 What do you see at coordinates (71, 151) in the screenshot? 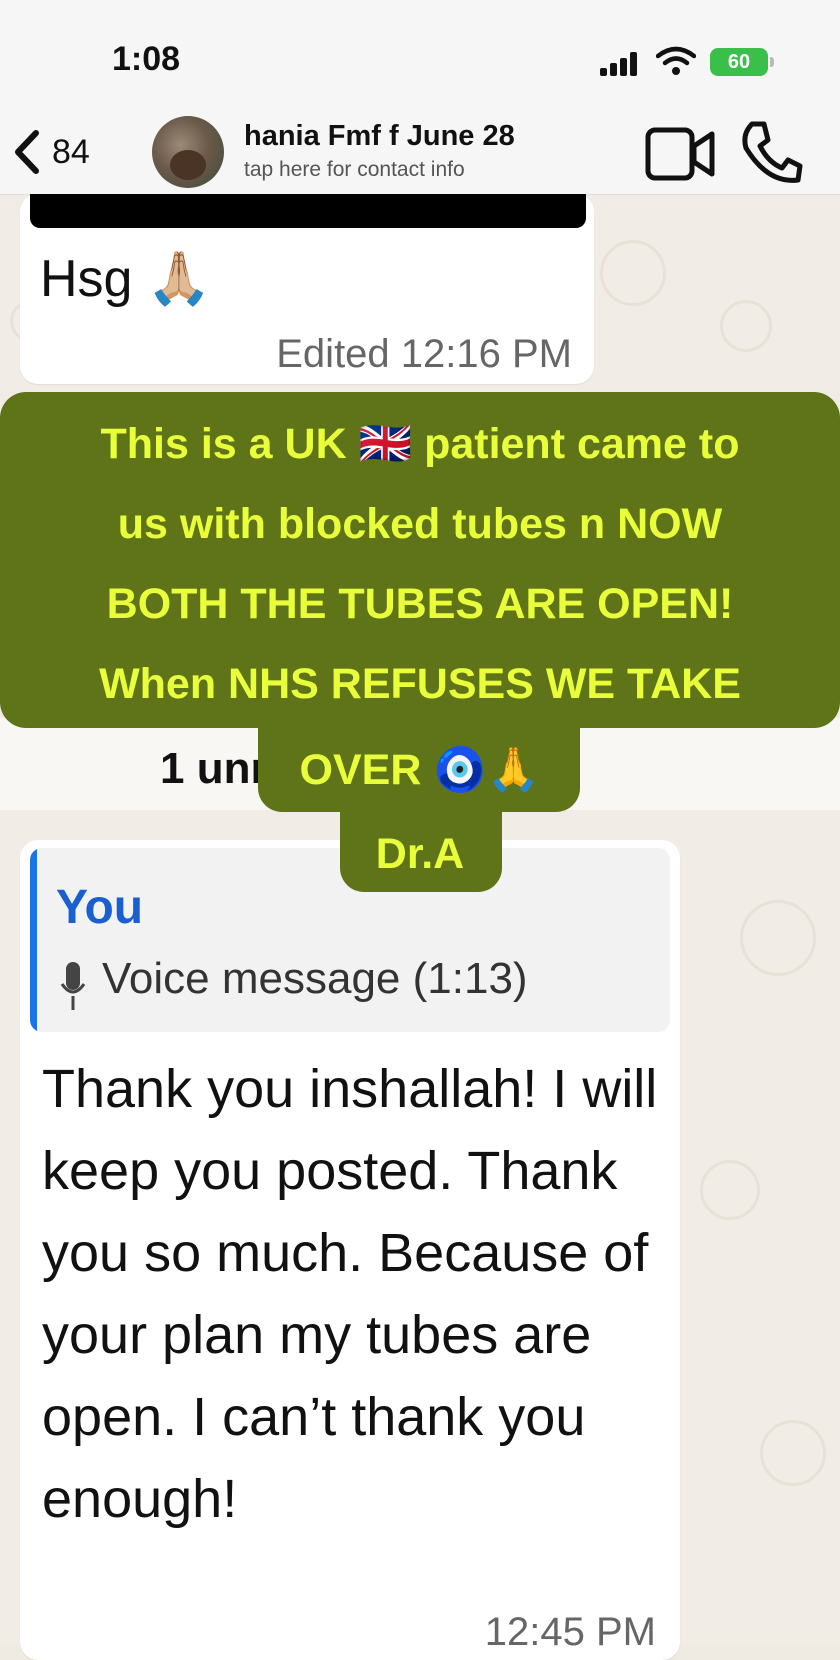
I see `unread-chats-count: 84` at bounding box center [71, 151].